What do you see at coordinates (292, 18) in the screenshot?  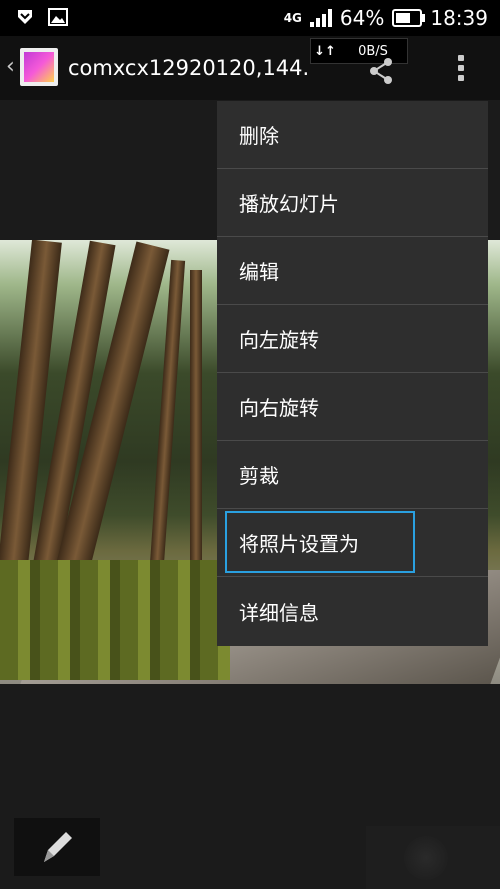 I see `network-type-label: 4G` at bounding box center [292, 18].